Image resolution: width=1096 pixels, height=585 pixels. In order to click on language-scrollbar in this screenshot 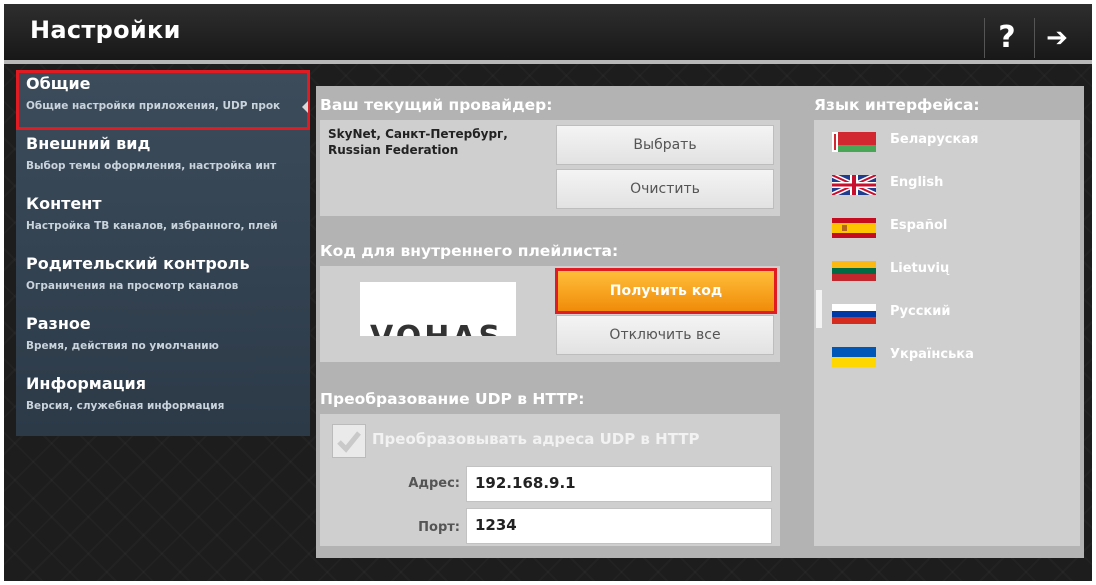, I will do `click(819, 309)`.